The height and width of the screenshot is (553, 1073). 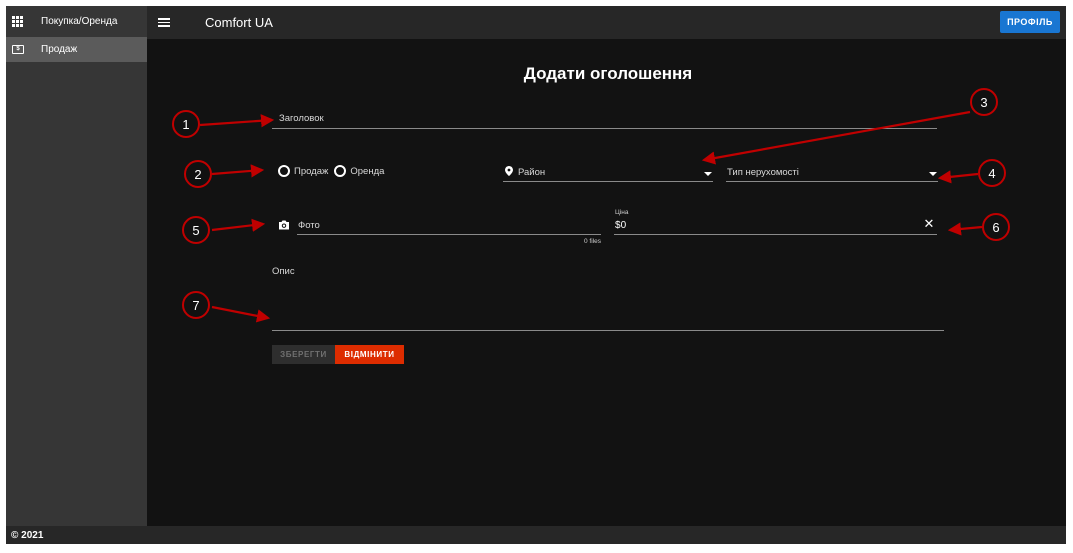 What do you see at coordinates (18, 21) in the screenshot?
I see `apps-grid-icon` at bounding box center [18, 21].